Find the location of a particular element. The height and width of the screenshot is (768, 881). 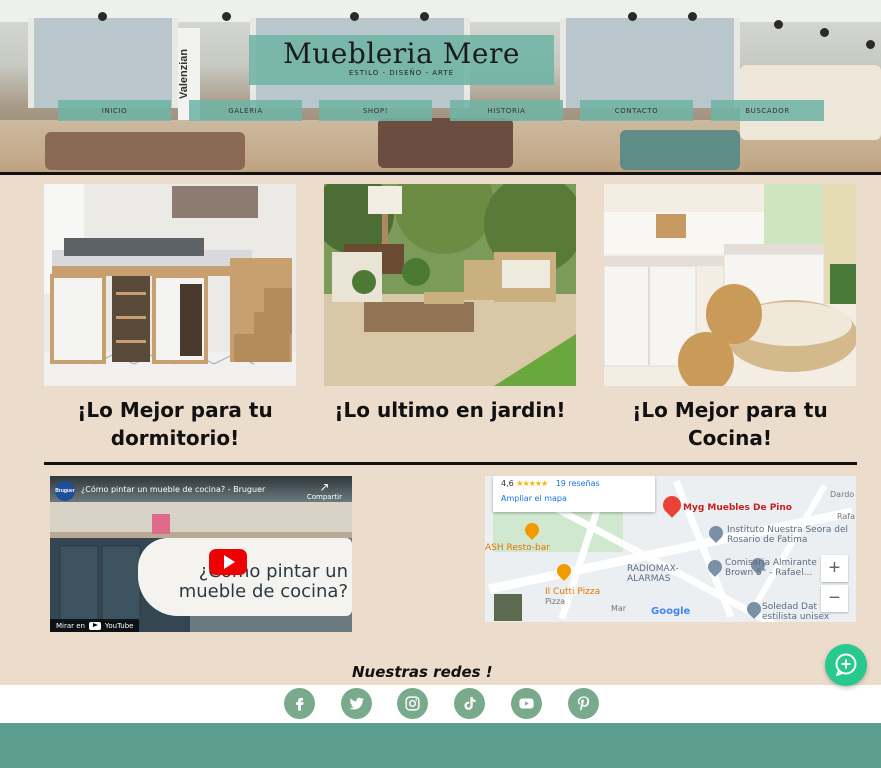

watch-on-youtube: Mirar en YouTube is located at coordinates (95, 625).